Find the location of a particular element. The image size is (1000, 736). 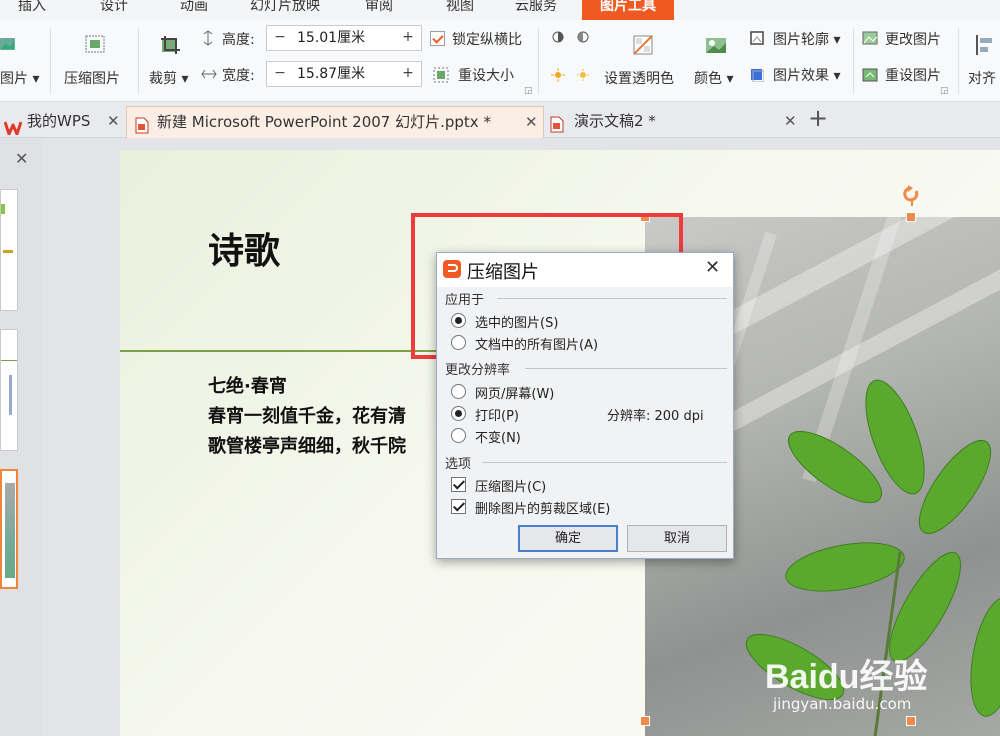

menu-tab-view: 视图 is located at coordinates (460, 10).